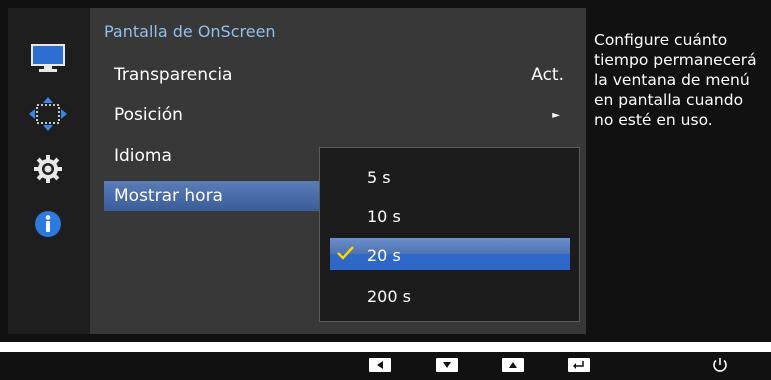  What do you see at coordinates (345, 253) in the screenshot?
I see `checkmark-icon` at bounding box center [345, 253].